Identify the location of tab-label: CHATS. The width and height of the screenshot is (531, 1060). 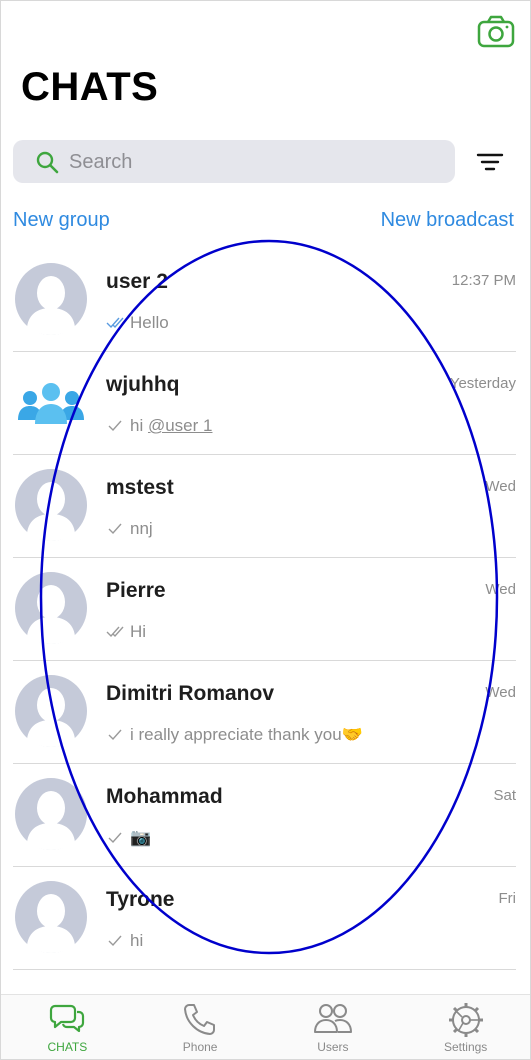
(67, 1047).